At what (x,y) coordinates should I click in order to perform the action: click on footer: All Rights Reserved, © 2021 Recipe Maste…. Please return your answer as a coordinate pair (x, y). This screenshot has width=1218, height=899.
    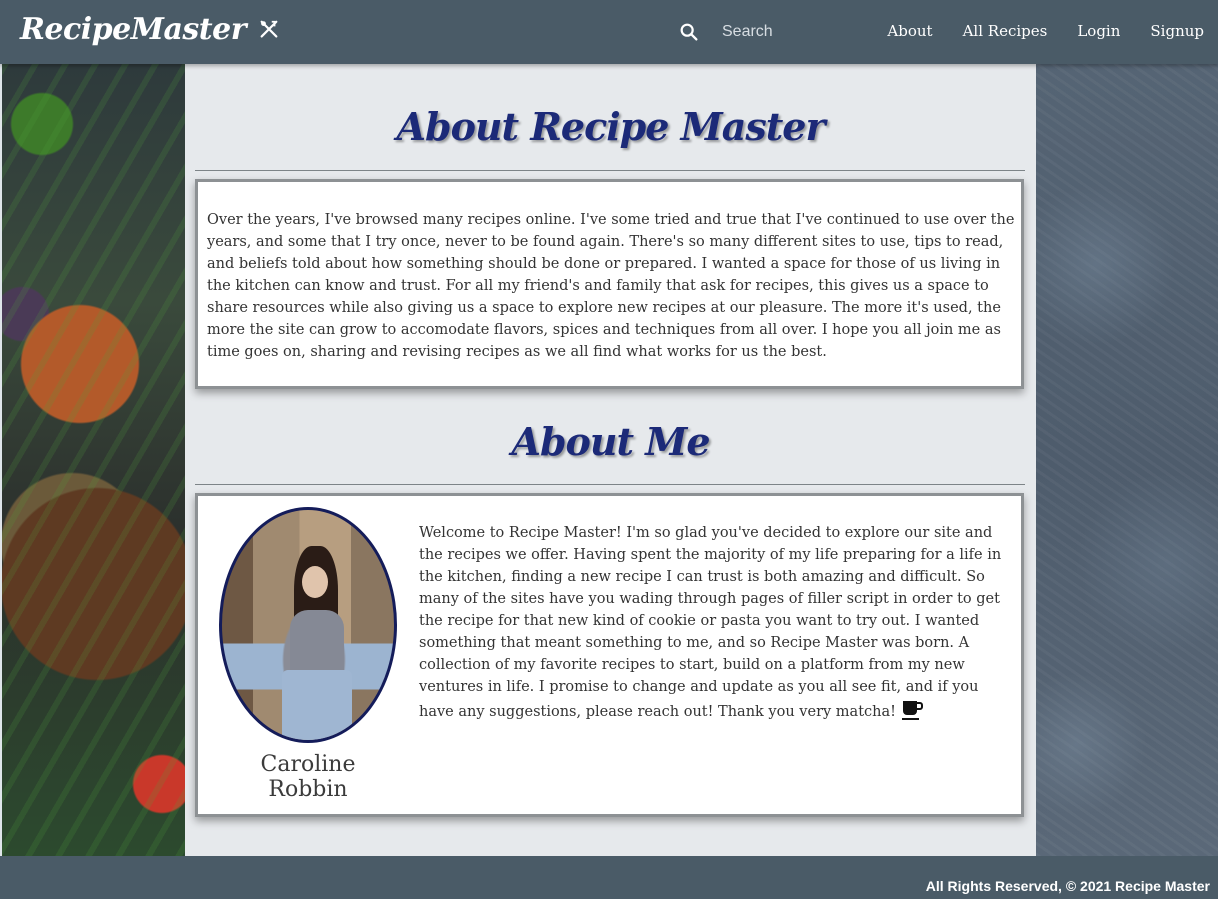
    Looking at the image, I should click on (609, 877).